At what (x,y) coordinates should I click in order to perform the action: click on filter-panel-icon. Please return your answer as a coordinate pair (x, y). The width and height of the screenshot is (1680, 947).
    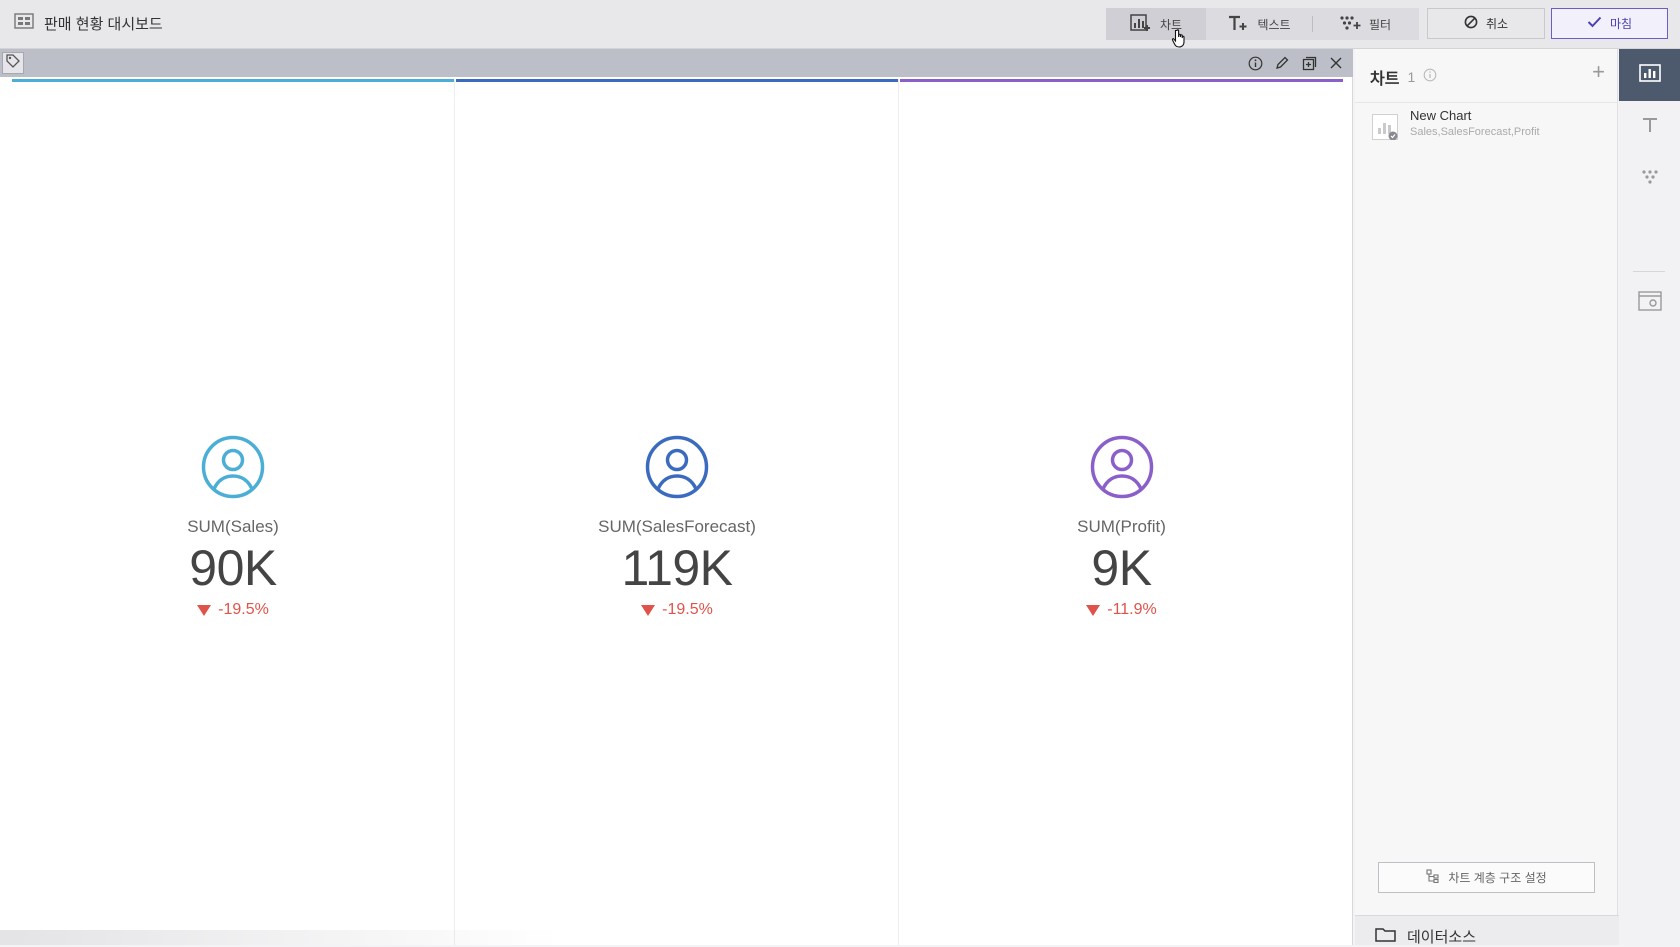
    Looking at the image, I should click on (1650, 179).